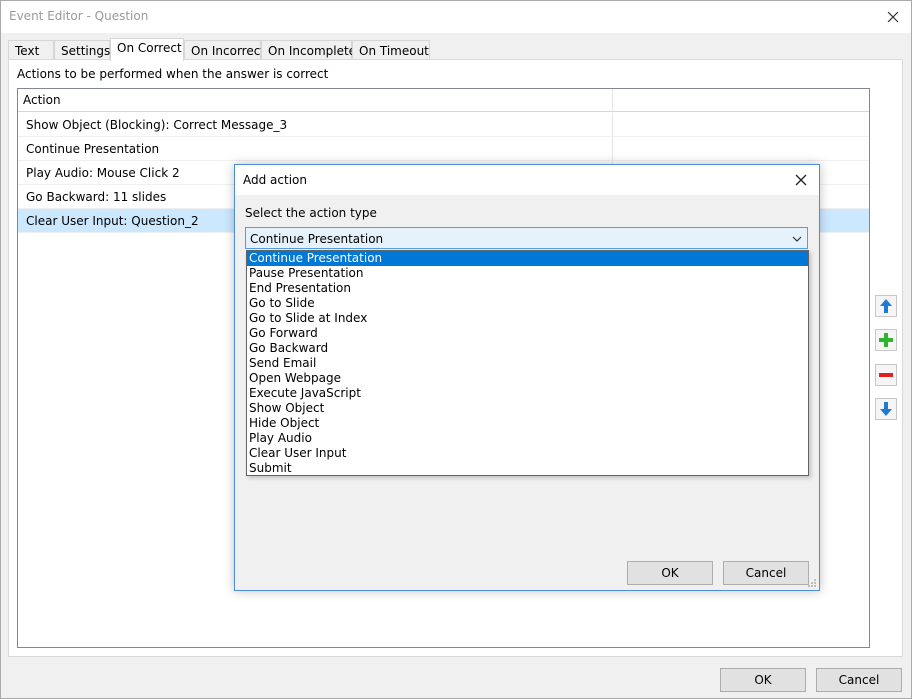  Describe the element at coordinates (526, 238) in the screenshot. I see `action-type-combobox: Continue Presentation` at that location.